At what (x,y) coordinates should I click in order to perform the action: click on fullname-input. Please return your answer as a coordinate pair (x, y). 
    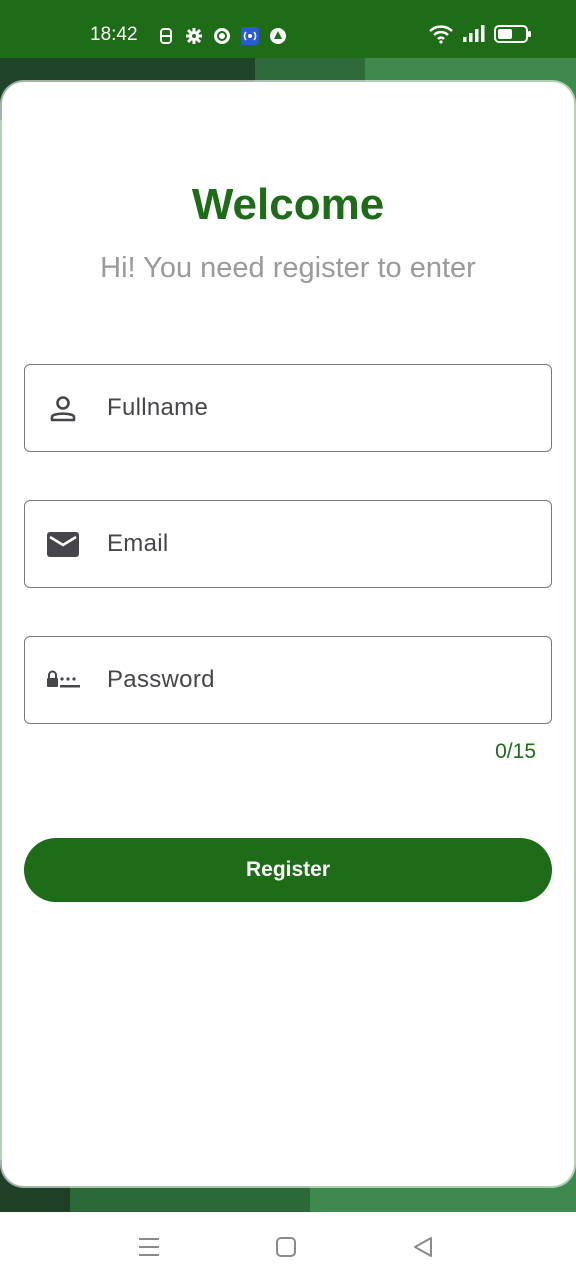
    Looking at the image, I should click on (317, 408).